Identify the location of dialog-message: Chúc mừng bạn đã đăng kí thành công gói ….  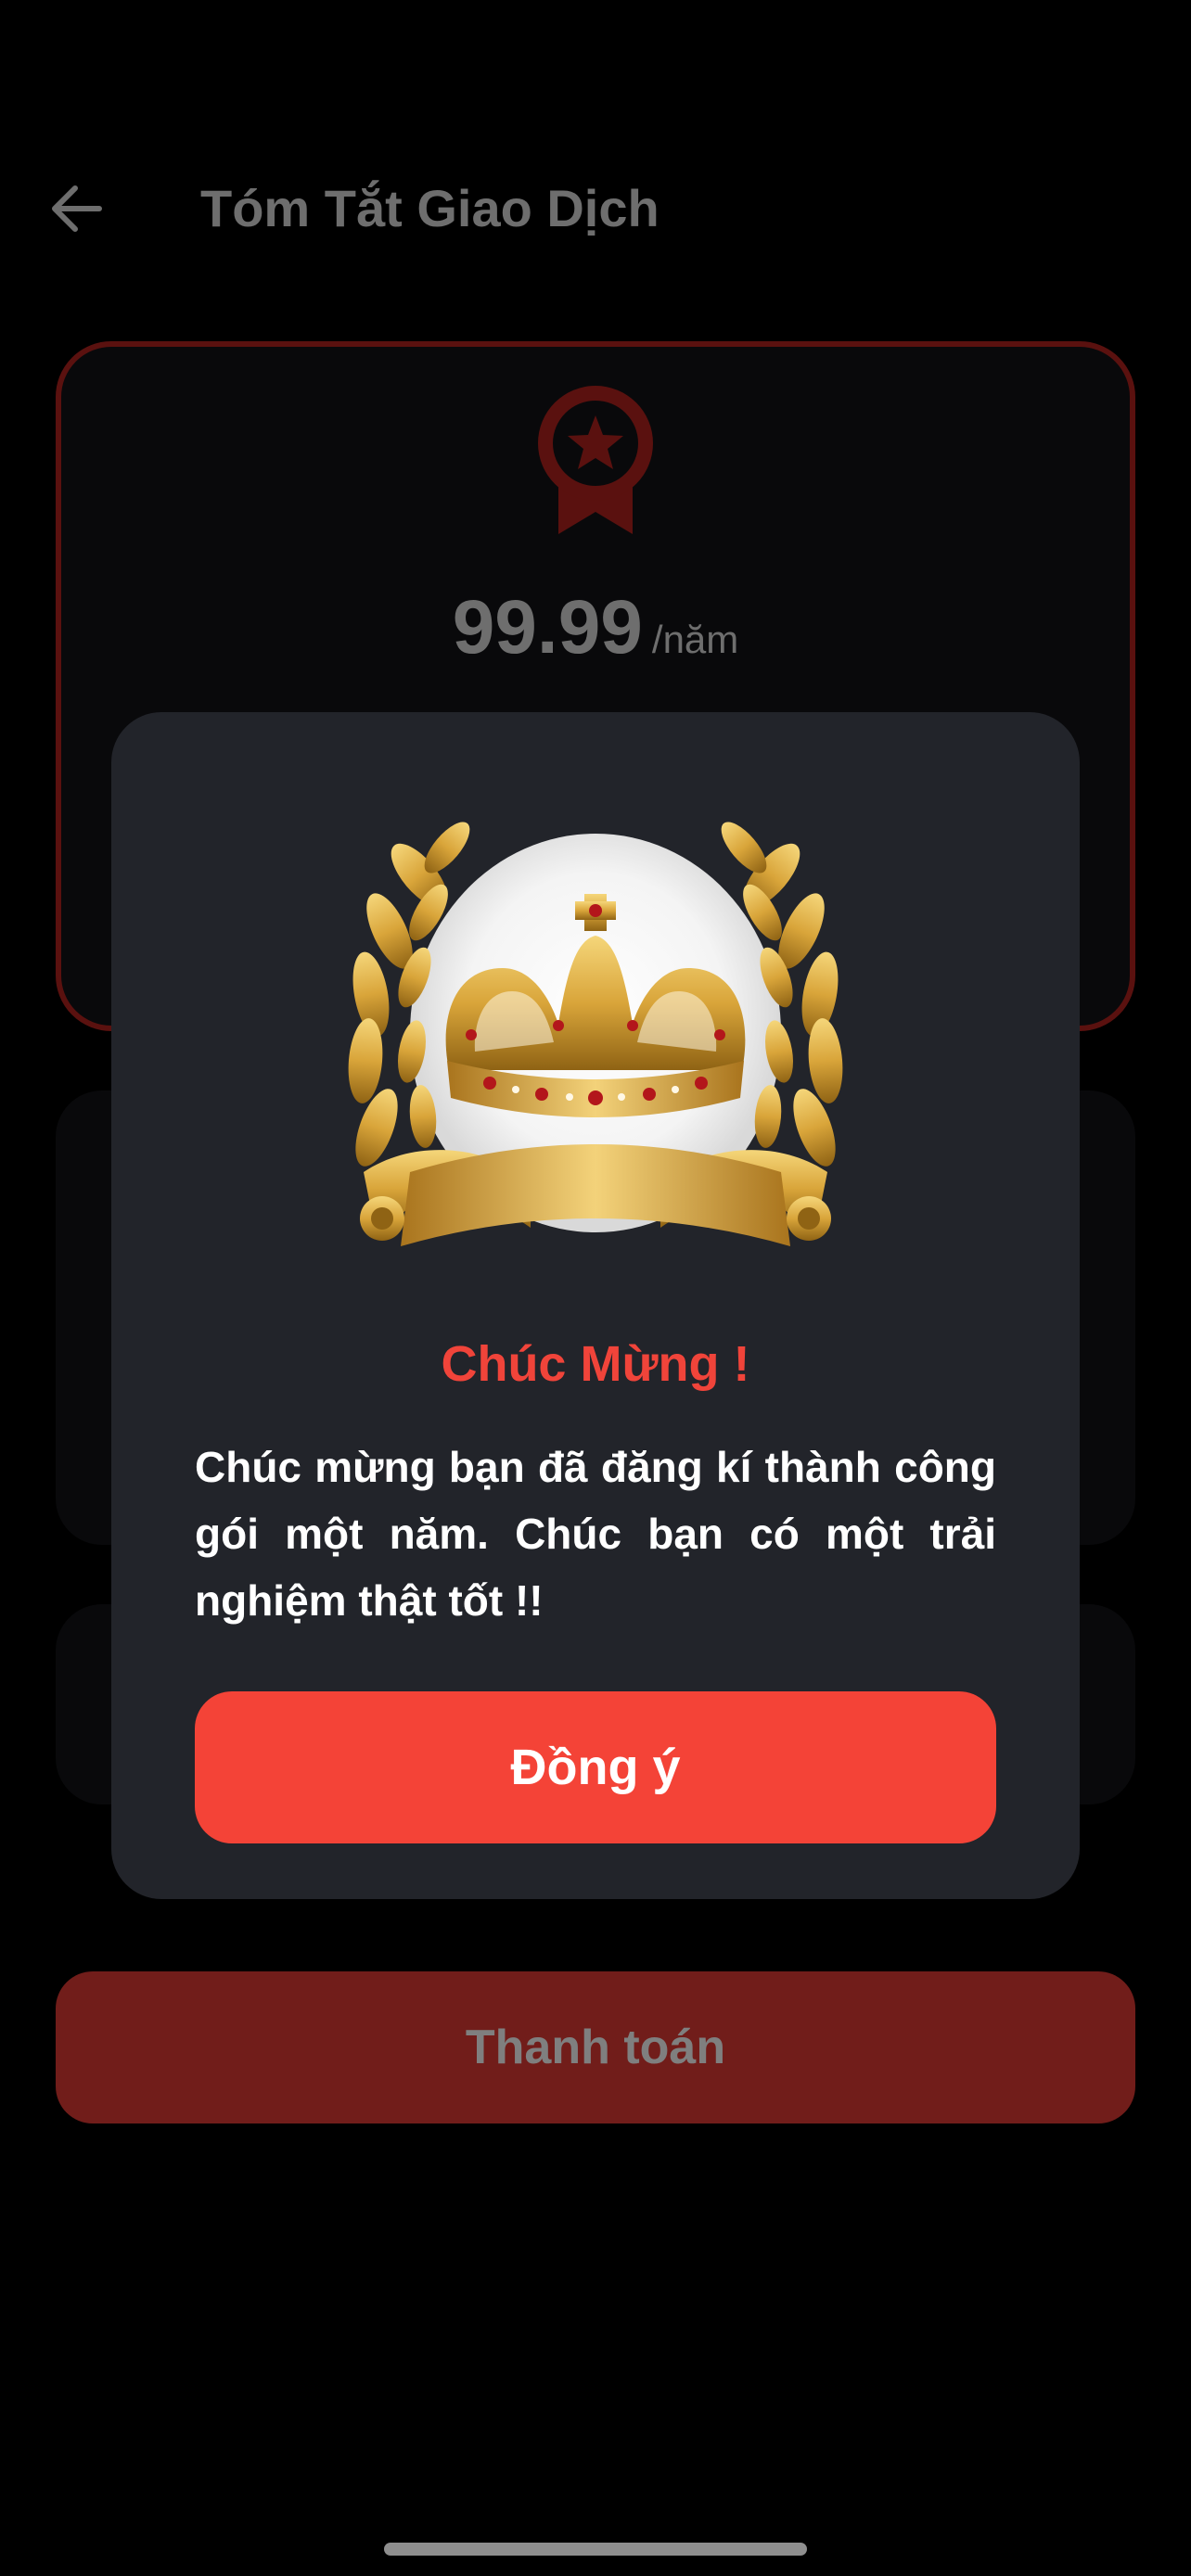
(595, 1534).